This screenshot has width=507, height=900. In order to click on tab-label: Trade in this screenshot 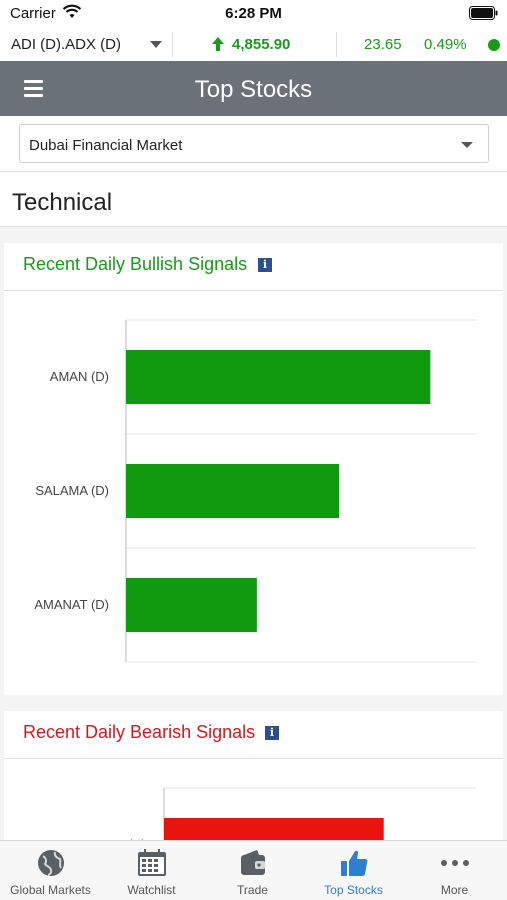, I will do `click(252, 890)`.